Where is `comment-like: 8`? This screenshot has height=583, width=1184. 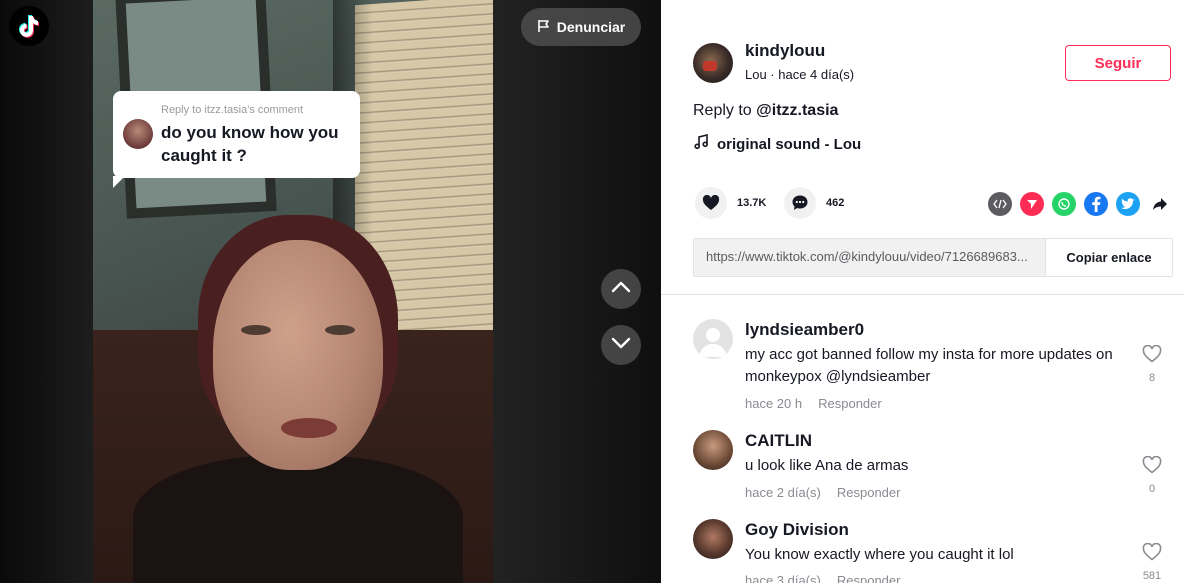 comment-like: 8 is located at coordinates (1152, 364).